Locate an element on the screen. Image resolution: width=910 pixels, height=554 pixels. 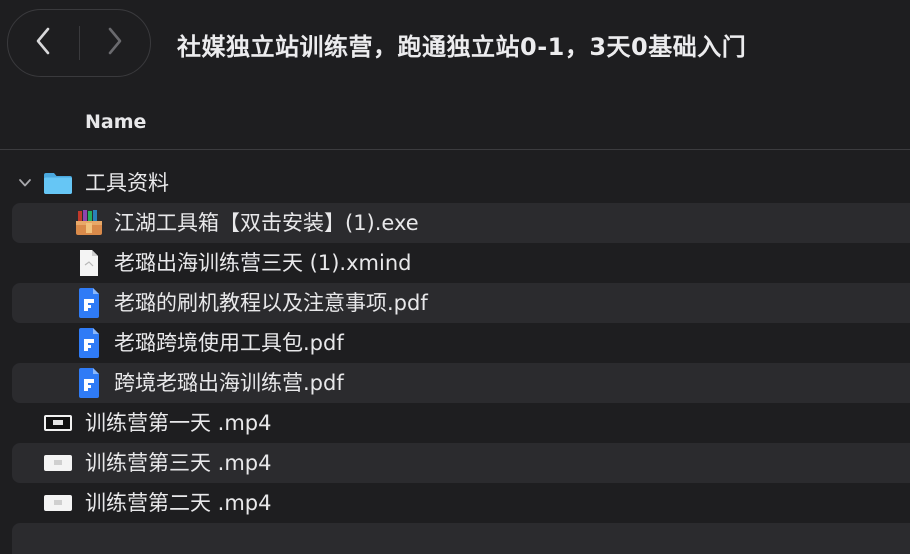
list-item-file: 老璐跨境使用工具包.pdf is located at coordinates (455, 343).